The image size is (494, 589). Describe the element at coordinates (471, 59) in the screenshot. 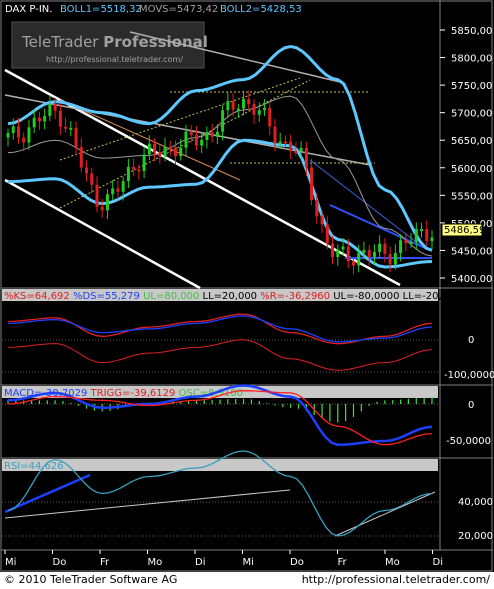

I see `price-tick-label: 5800,00` at that location.